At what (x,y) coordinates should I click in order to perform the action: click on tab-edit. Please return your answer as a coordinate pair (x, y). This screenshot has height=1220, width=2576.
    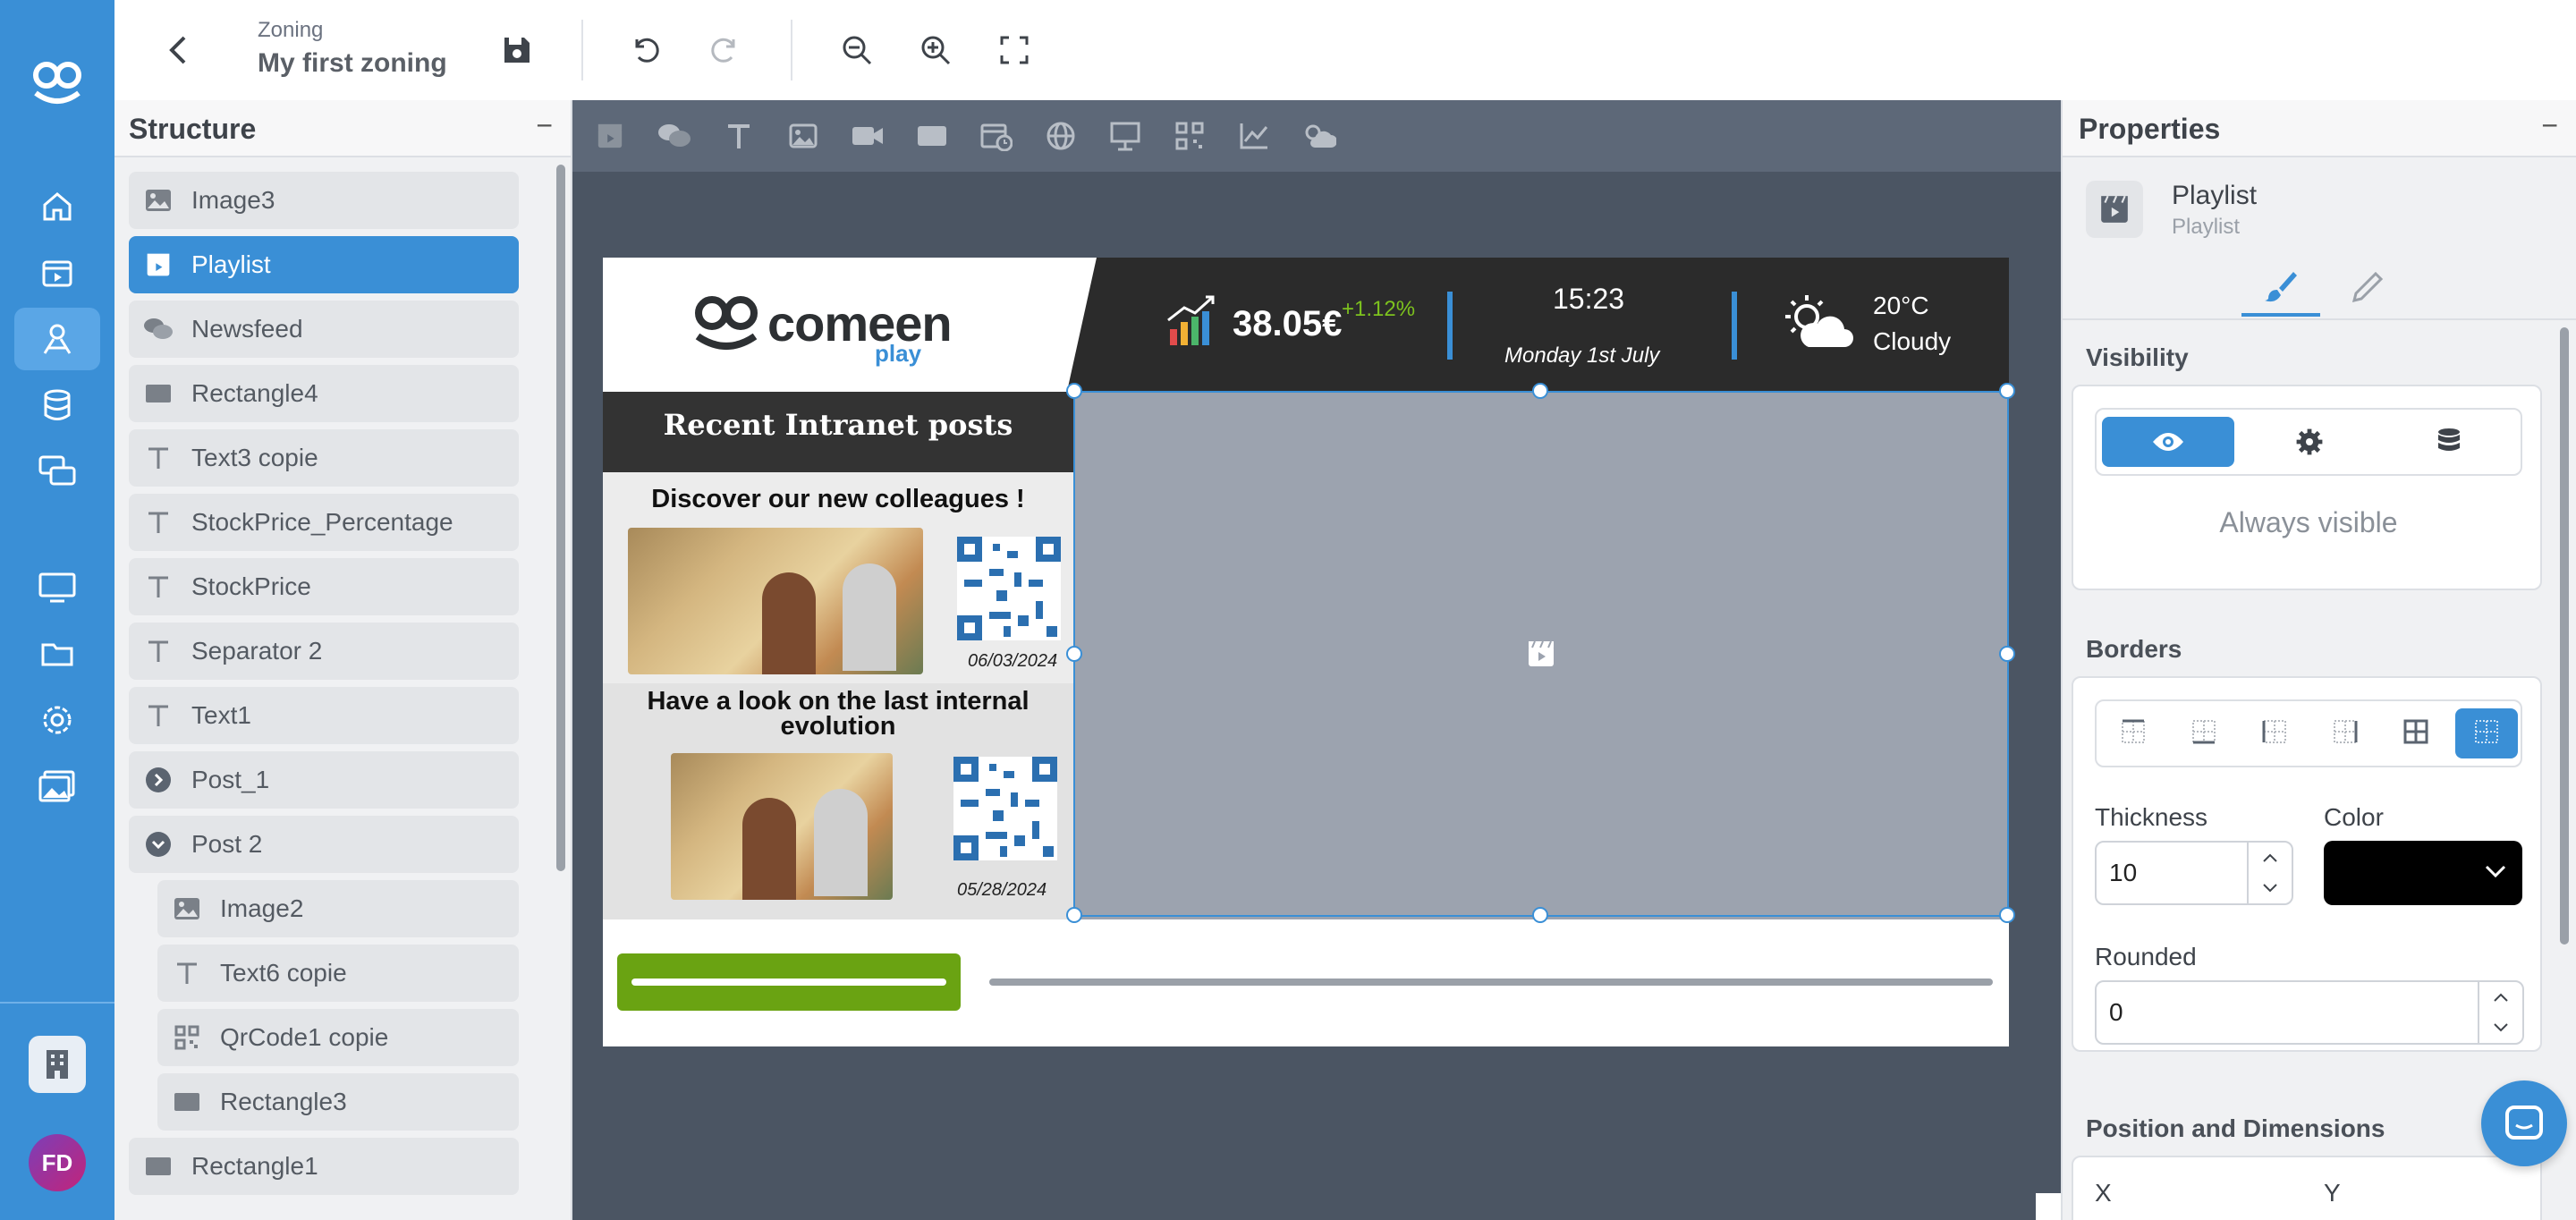
    Looking at the image, I should click on (2366, 288).